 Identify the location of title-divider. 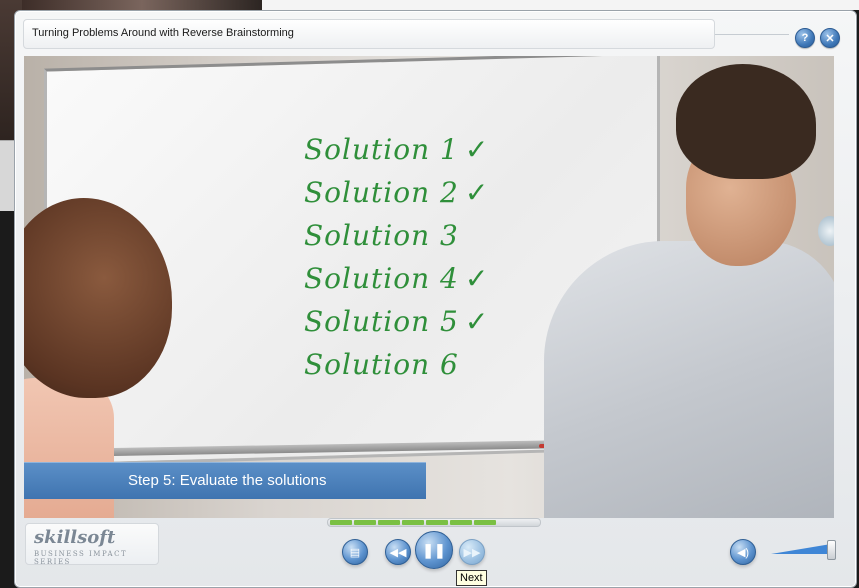
(752, 34).